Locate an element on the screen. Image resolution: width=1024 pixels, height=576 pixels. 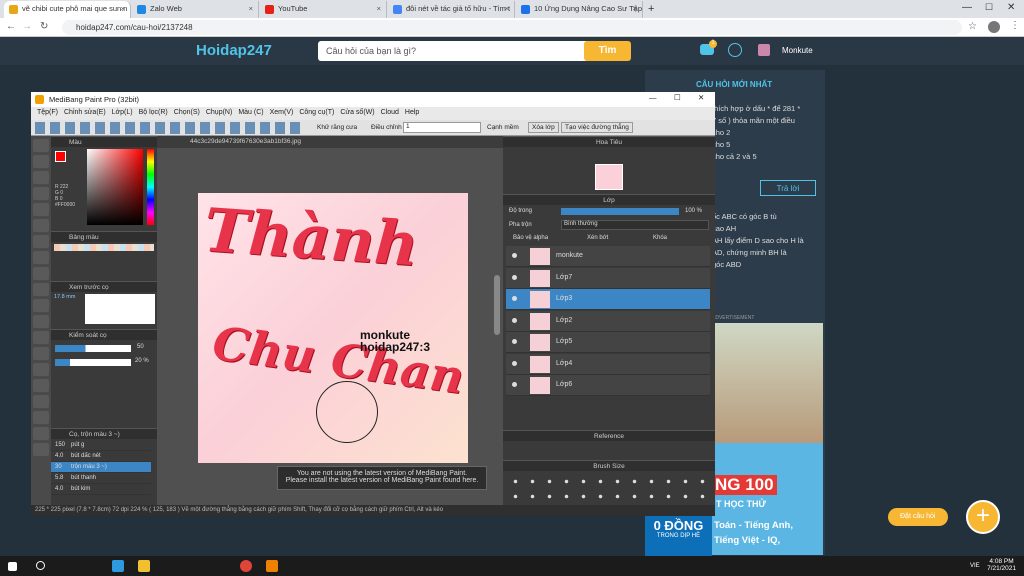
url-field: hoidap247.com/cau-hoi/2137248 is located at coordinates (512, 27).